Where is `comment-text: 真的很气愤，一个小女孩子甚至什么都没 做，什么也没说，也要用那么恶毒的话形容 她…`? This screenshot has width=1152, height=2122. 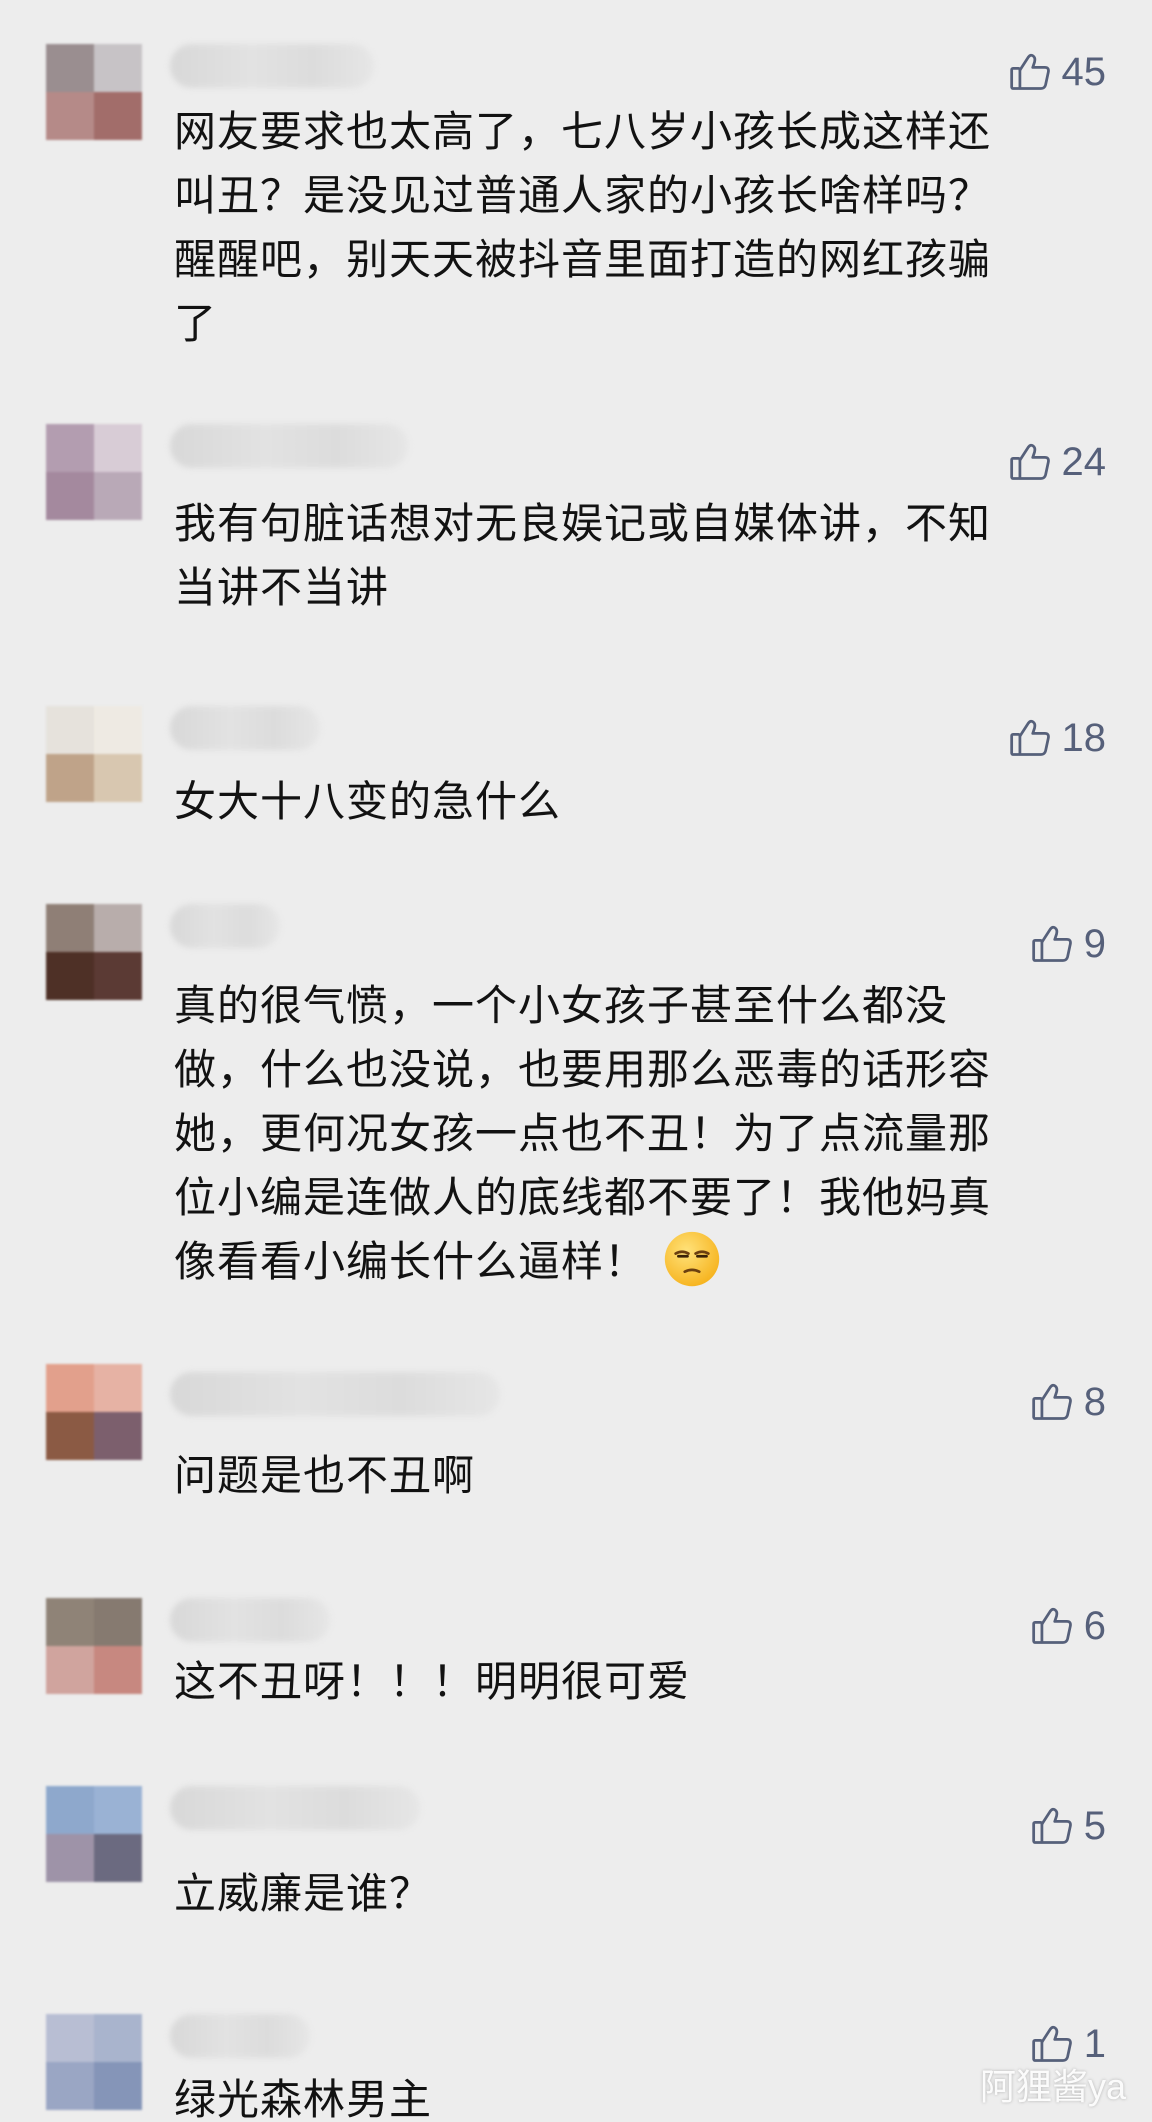 comment-text: 真的很气愤，一个小女孩子甚至什么都没 做，什么也没说，也要用那么恶毒的话形容 她… is located at coordinates (634, 1134).